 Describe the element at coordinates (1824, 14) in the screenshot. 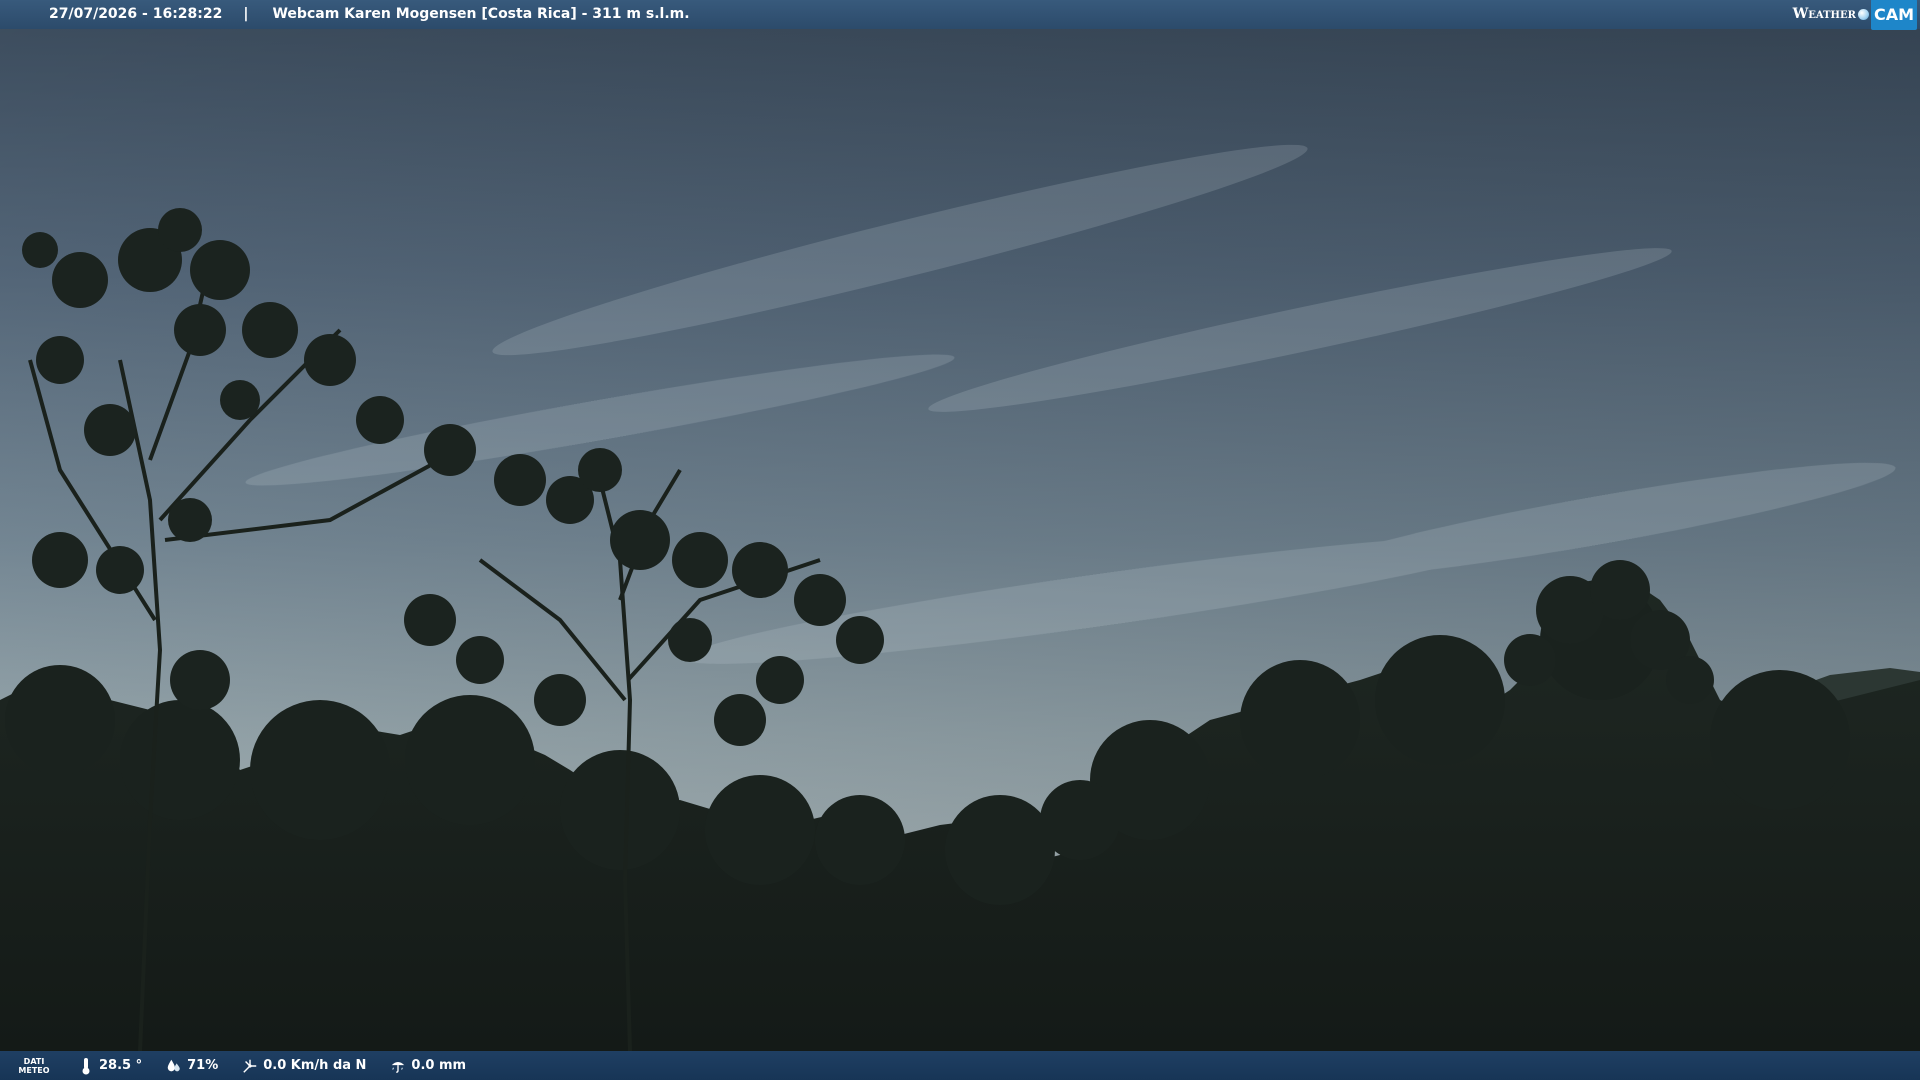

I see `logo-weather-text: Weather` at that location.